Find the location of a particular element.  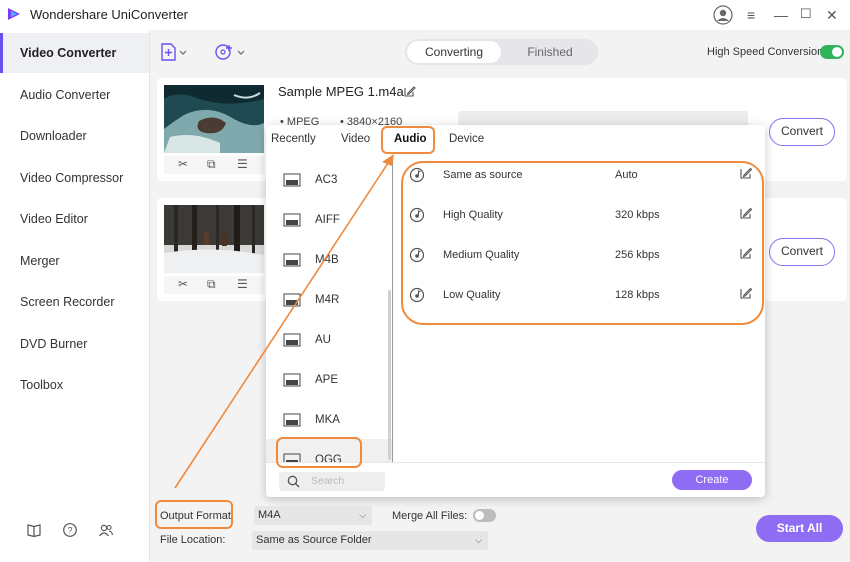

list-item: APE is located at coordinates (329, 379).